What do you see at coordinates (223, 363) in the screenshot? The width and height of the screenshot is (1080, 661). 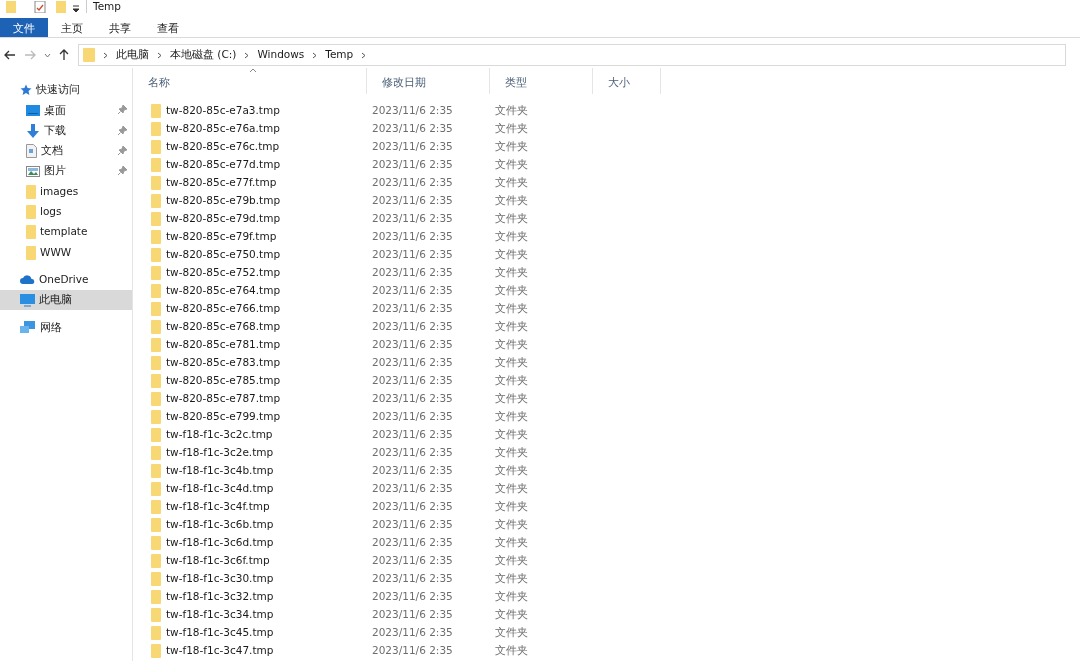 I see `file-name: tw-820-85c-e783.tmp` at bounding box center [223, 363].